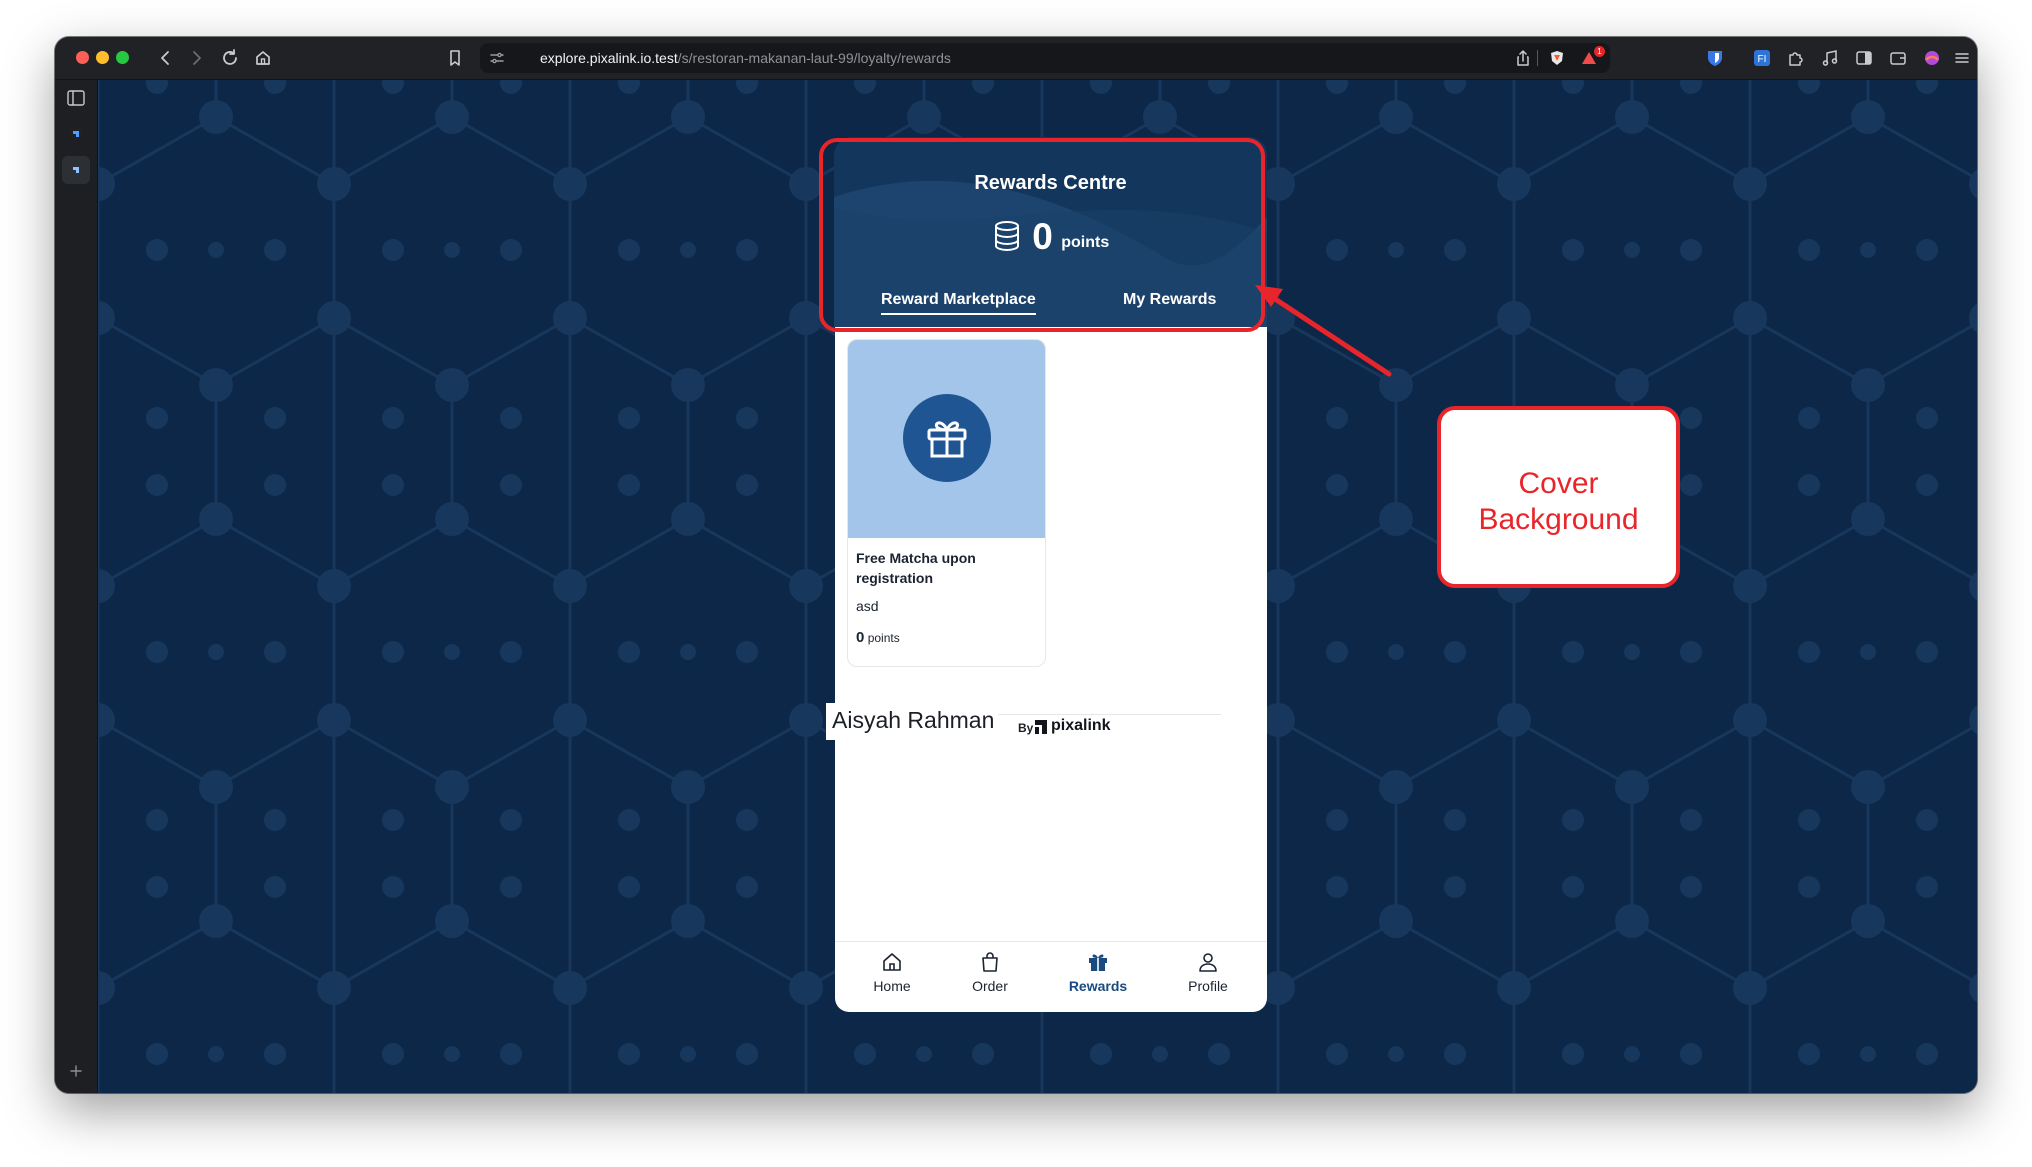  Describe the element at coordinates (230, 58) in the screenshot. I see `reload-icon` at that location.